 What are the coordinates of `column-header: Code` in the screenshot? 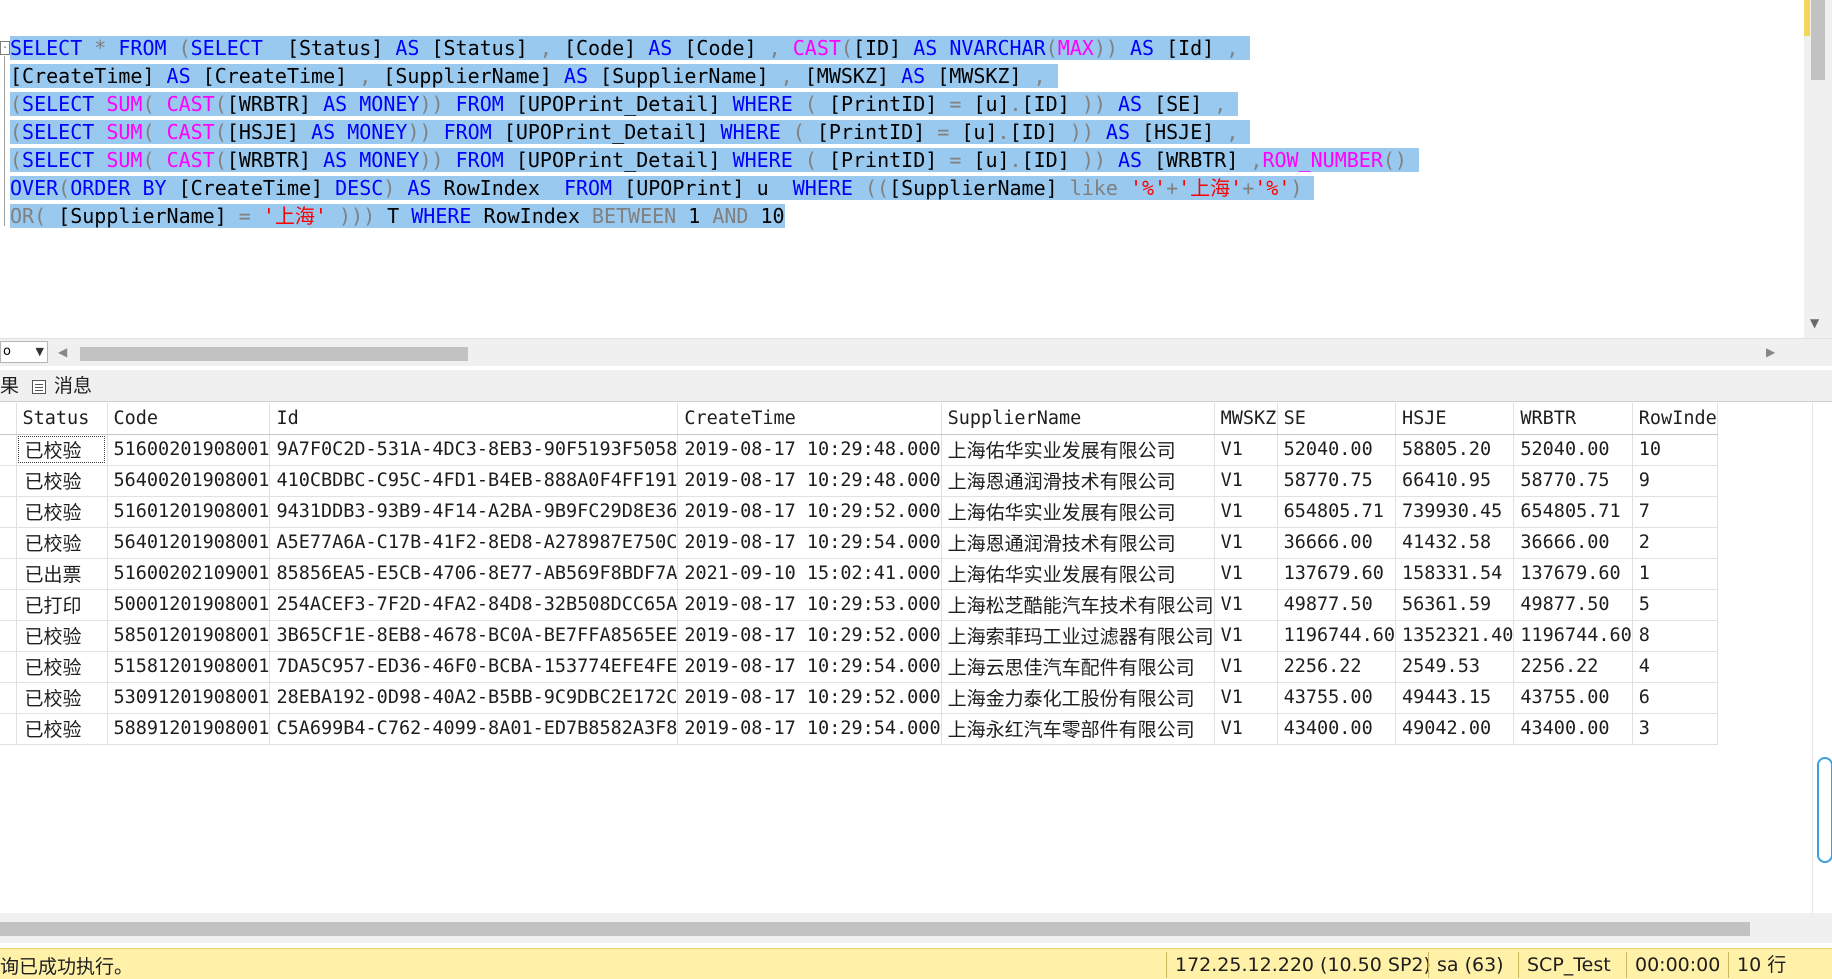 It's located at (189, 419).